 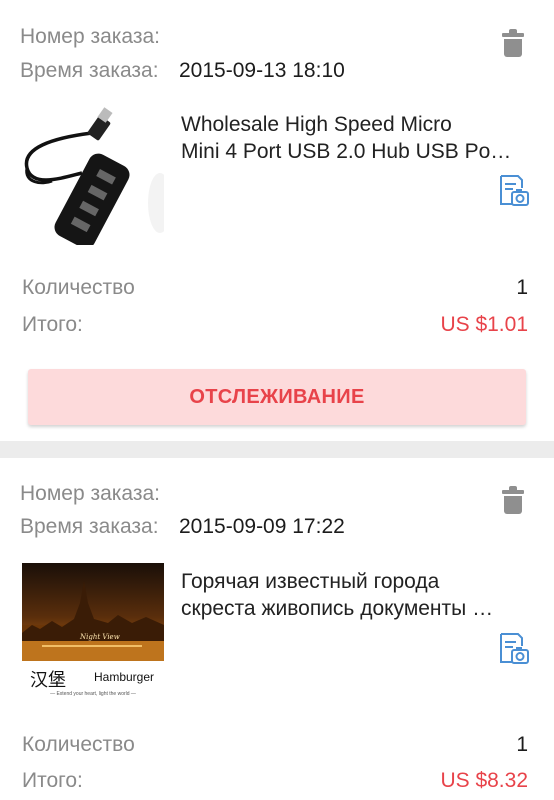 What do you see at coordinates (484, 780) in the screenshot?
I see `total-value: US $8.32` at bounding box center [484, 780].